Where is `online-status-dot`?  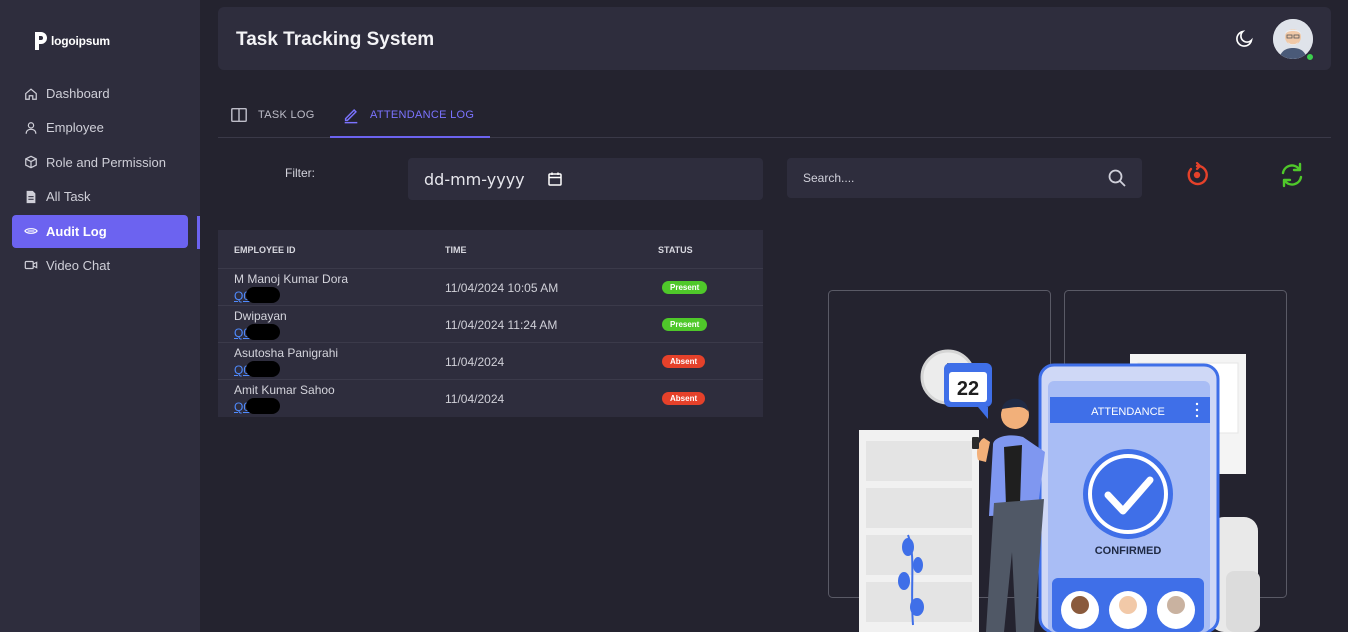 online-status-dot is located at coordinates (1310, 57).